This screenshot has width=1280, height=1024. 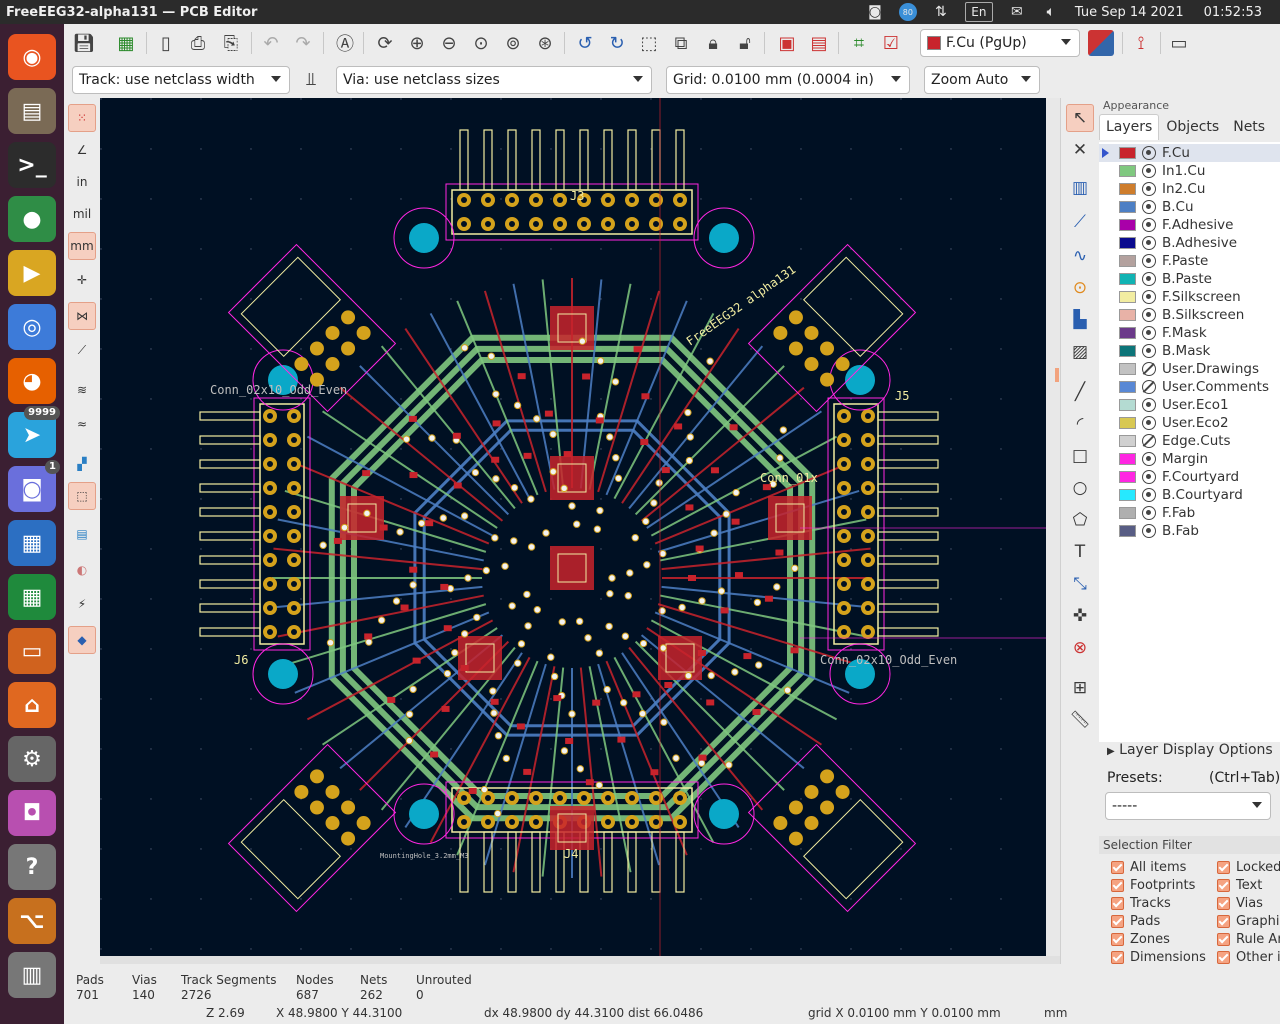 What do you see at coordinates (82, 150) in the screenshot?
I see `polar-coords-icon: ∠` at bounding box center [82, 150].